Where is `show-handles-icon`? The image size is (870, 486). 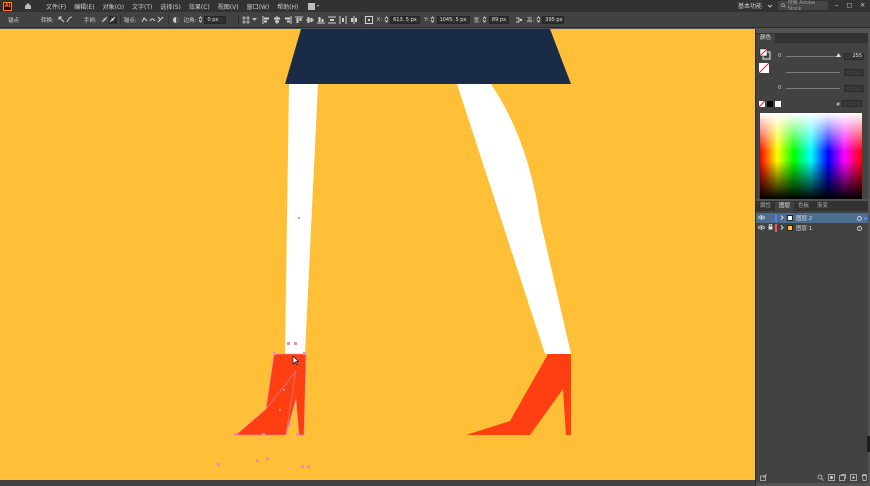 show-handles-icon is located at coordinates (105, 20).